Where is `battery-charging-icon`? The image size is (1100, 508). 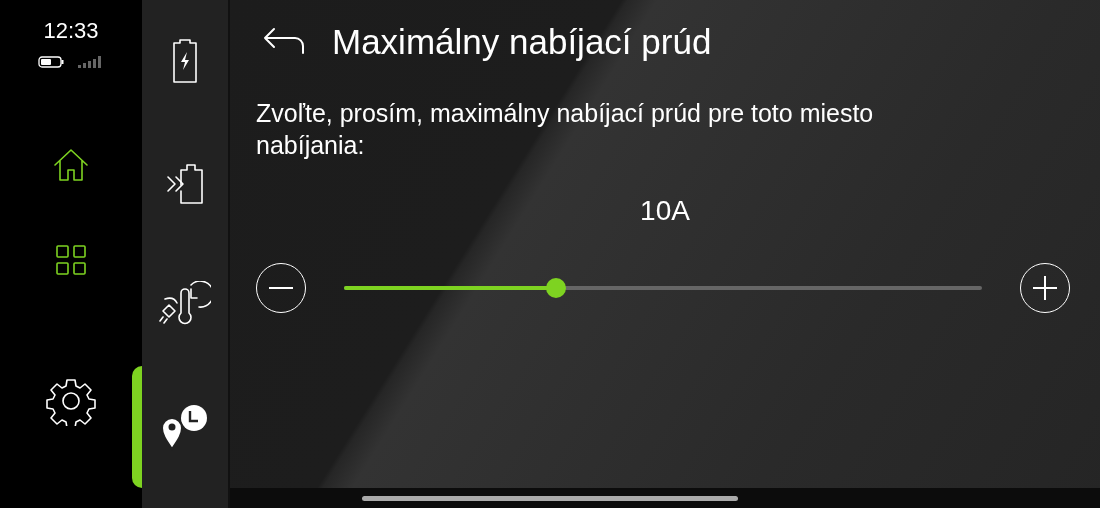 battery-charging-icon is located at coordinates (185, 61).